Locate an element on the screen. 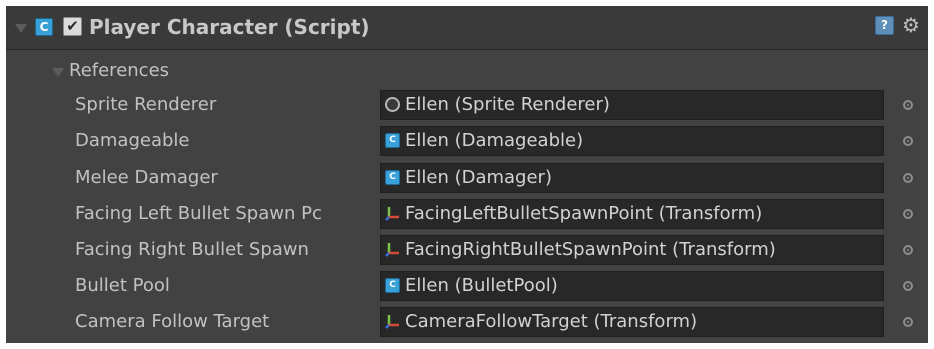 The height and width of the screenshot is (349, 934). references-foldout-arrow-icon is located at coordinates (58, 72).